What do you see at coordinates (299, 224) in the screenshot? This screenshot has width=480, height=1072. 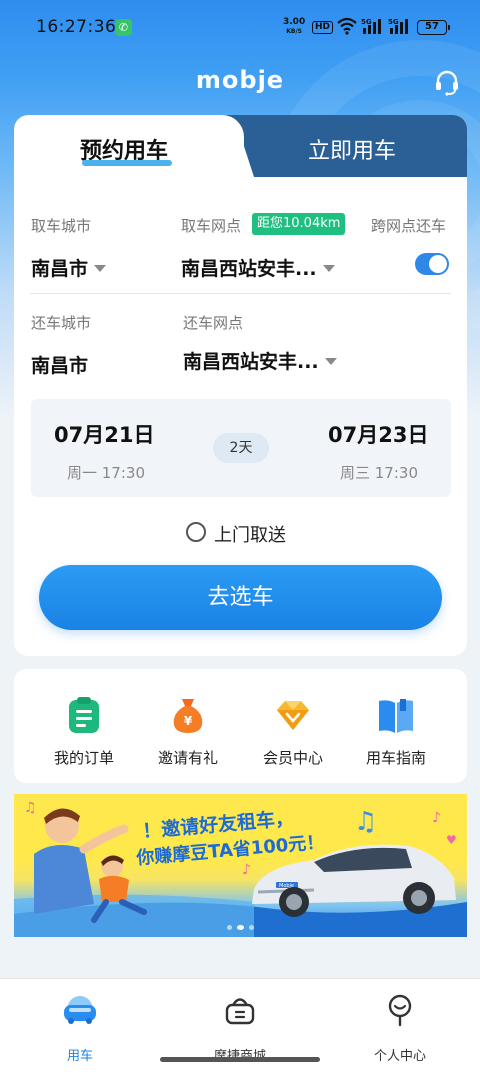 I see `distance-badge: 距您10.04km` at bounding box center [299, 224].